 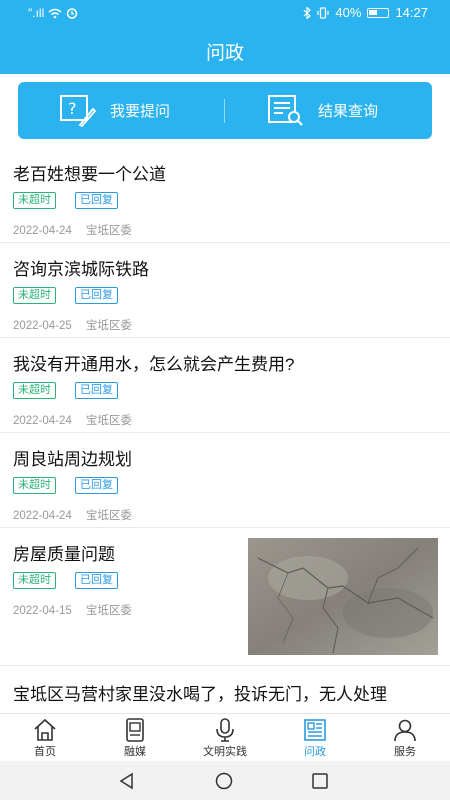 I want to click on battery-percent: 40%, so click(x=348, y=12).